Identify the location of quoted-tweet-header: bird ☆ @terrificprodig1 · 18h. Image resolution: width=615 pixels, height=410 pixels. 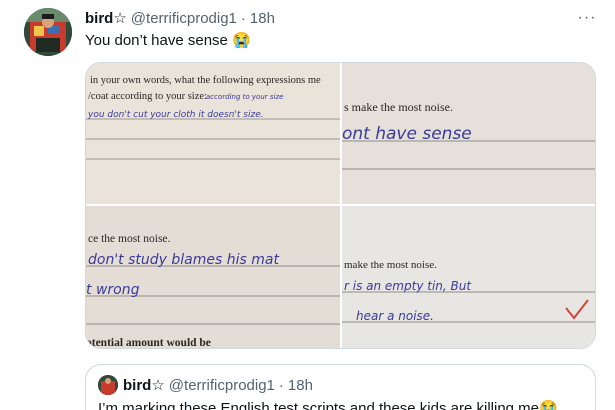
(205, 385).